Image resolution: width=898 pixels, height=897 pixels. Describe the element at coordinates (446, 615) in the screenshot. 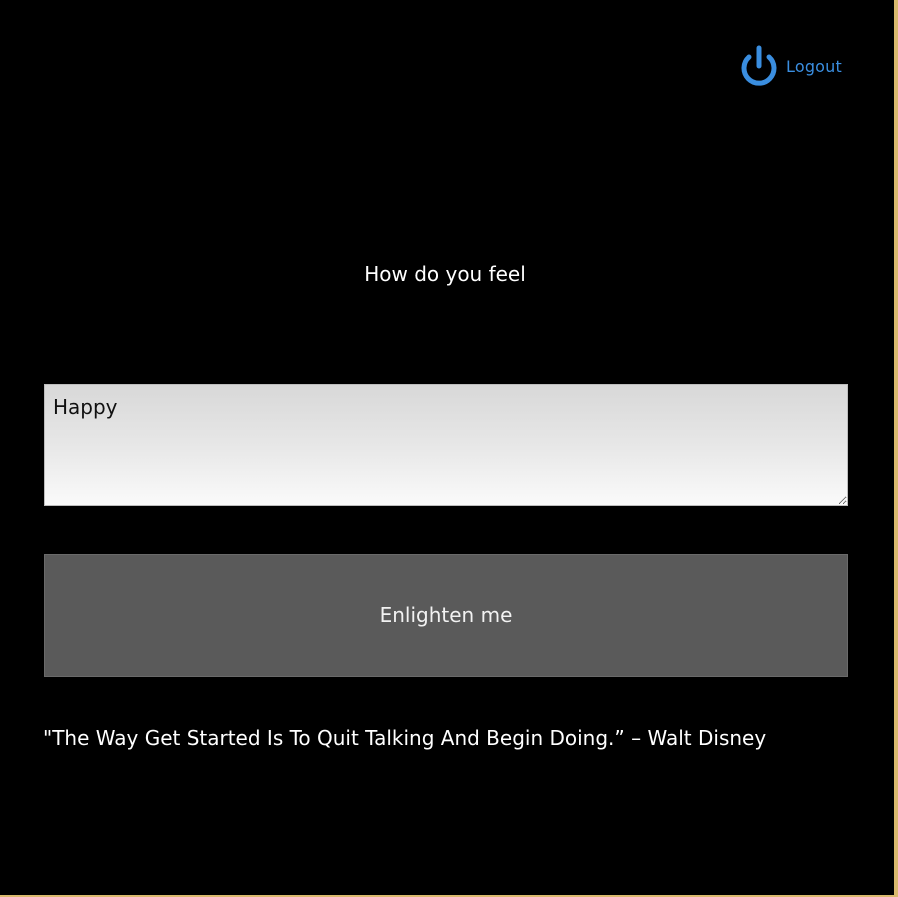

I see `enlighten-button: Enlighten me` at that location.